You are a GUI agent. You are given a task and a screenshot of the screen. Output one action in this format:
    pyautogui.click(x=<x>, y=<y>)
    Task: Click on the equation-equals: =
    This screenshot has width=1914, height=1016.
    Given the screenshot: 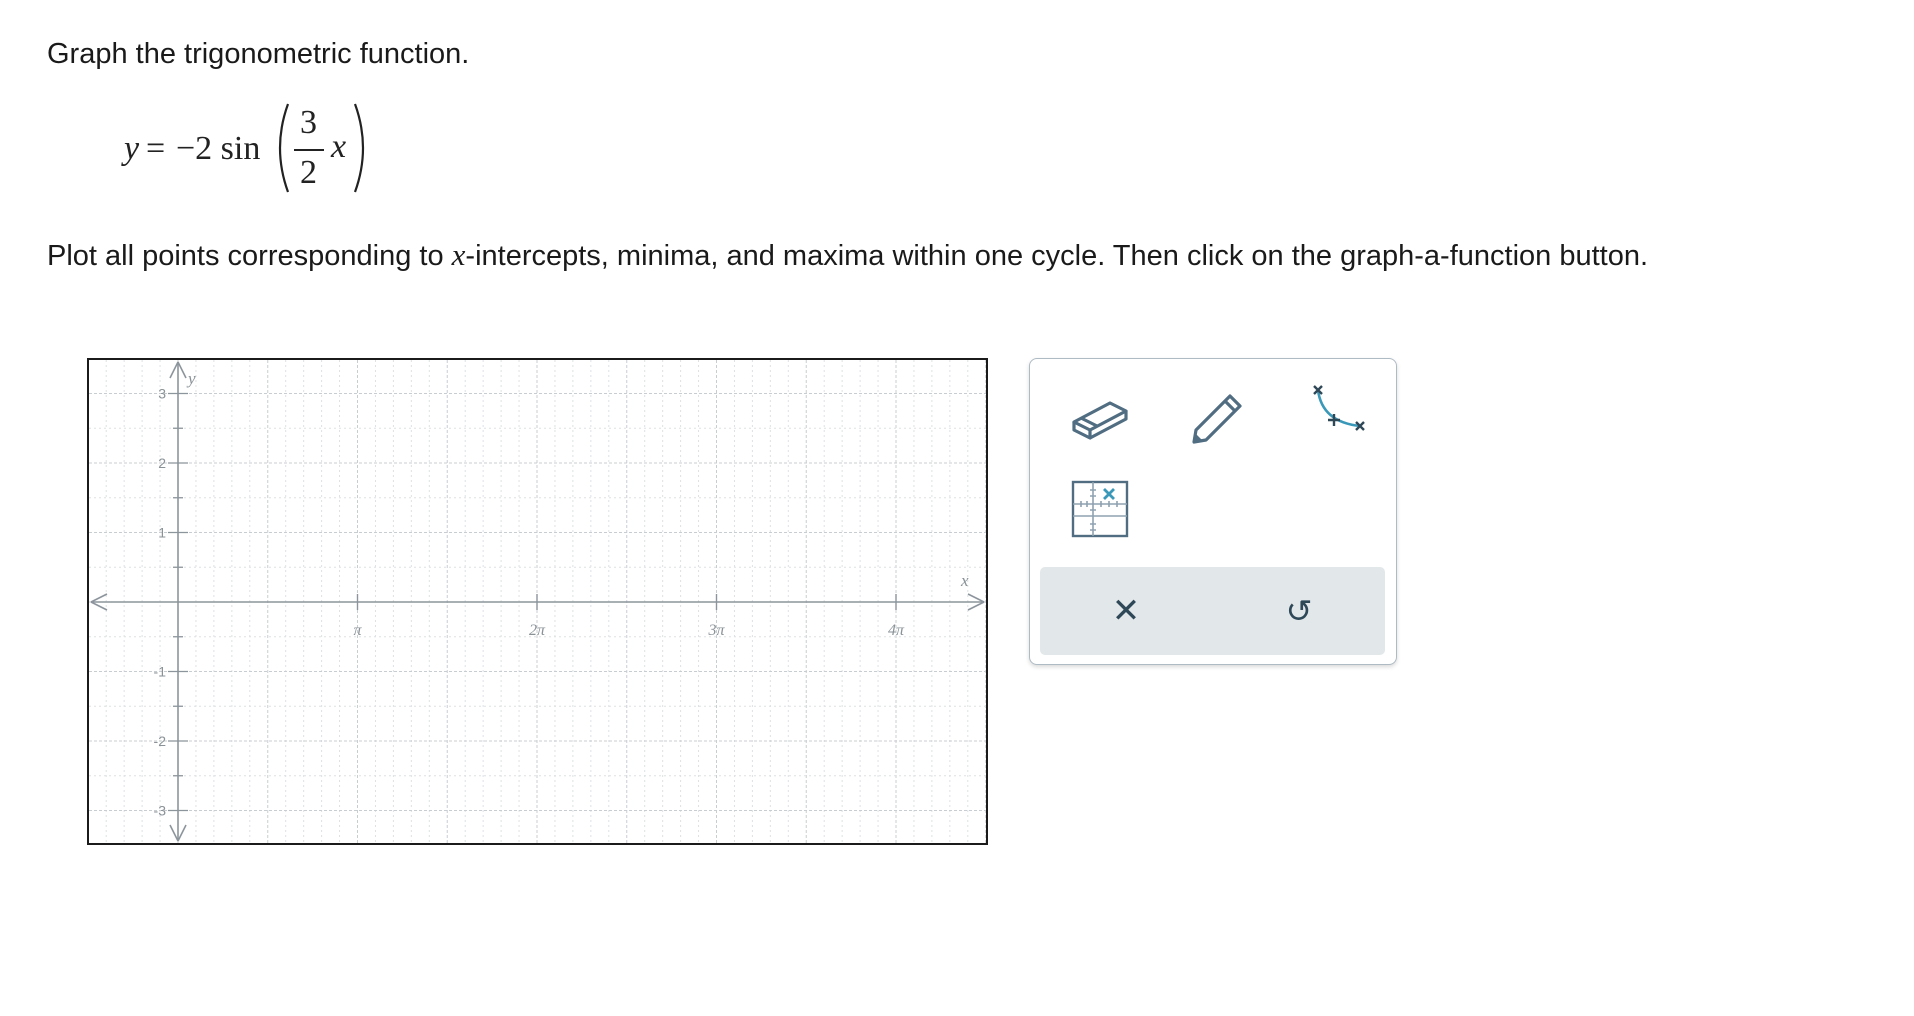 What is the action you would take?
    pyautogui.click(x=156, y=148)
    